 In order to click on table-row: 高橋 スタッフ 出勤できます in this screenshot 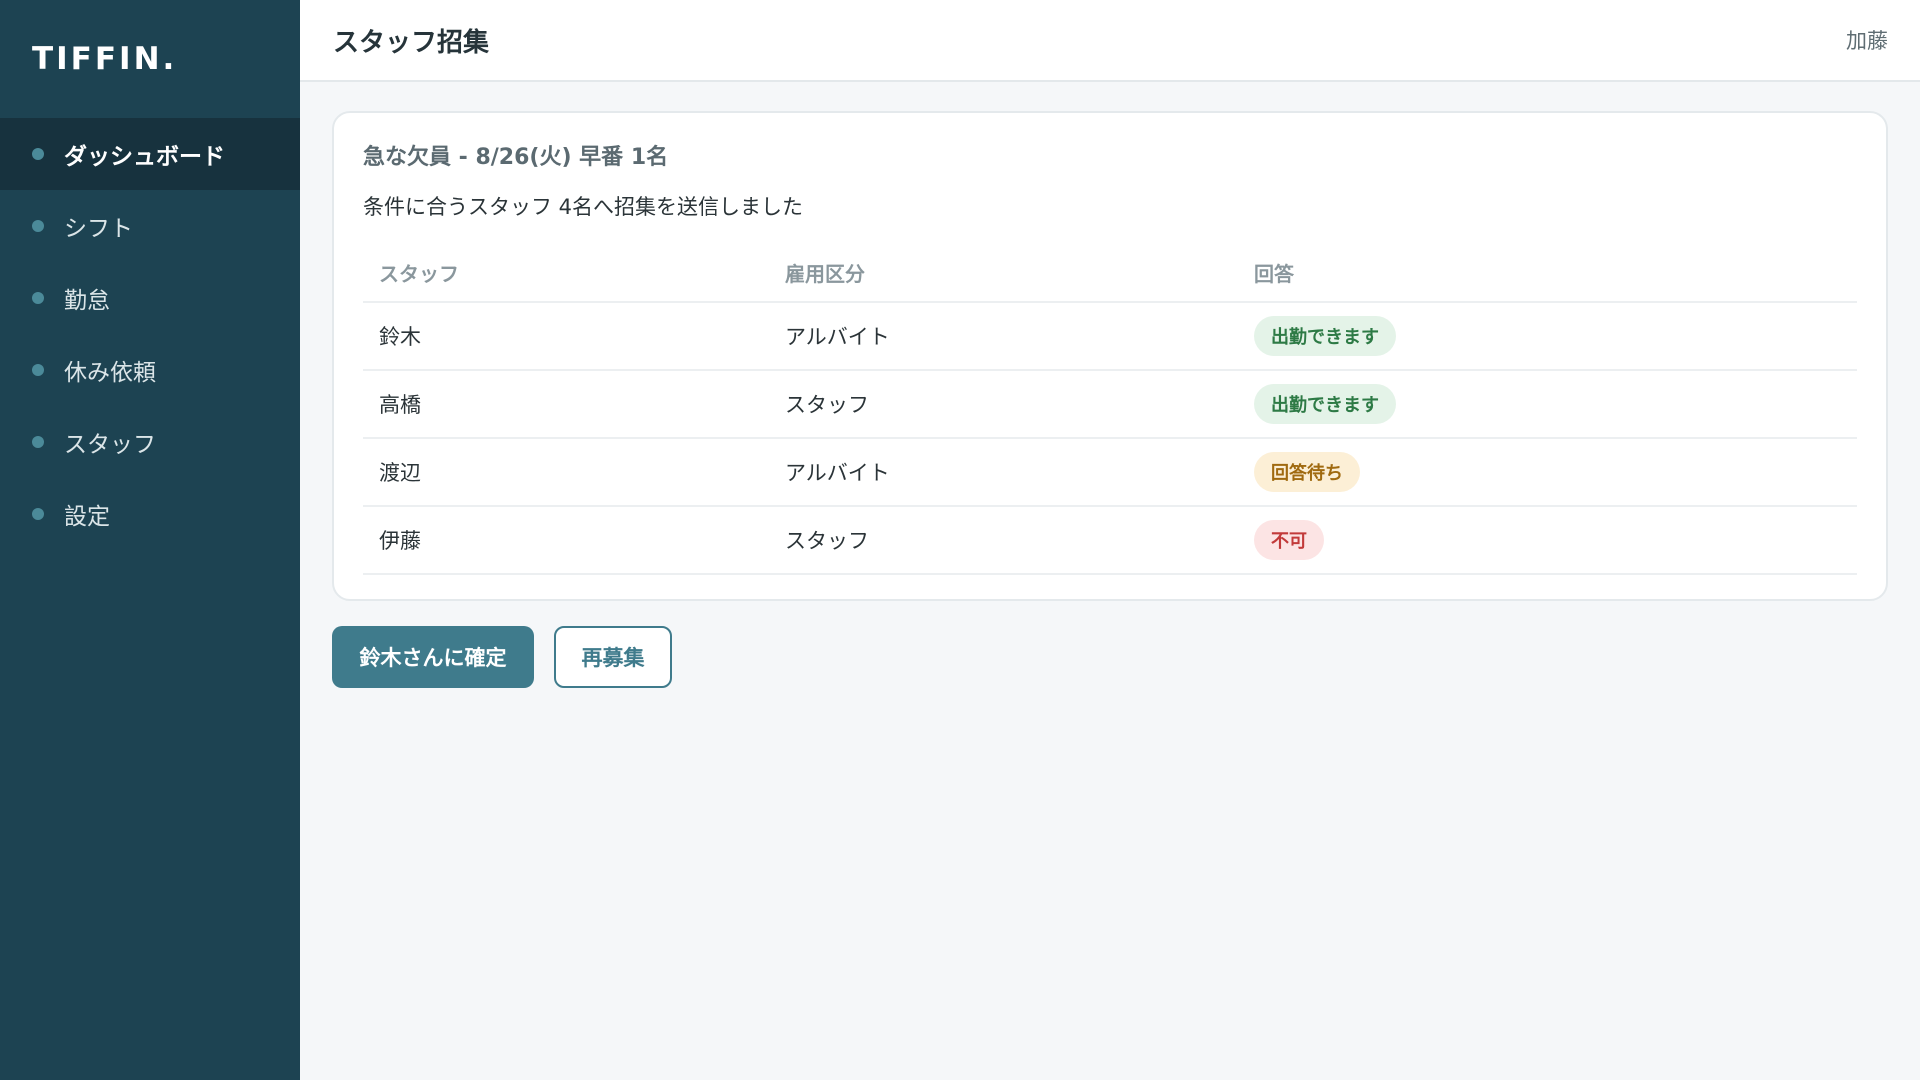, I will do `click(1110, 404)`.